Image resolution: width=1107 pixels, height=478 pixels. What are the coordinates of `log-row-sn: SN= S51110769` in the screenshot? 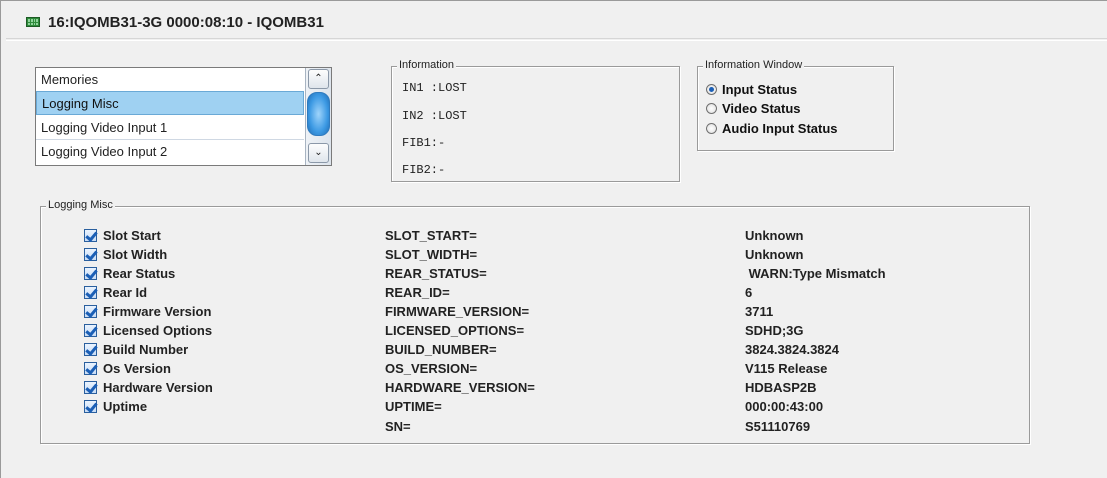 It's located at (536, 429).